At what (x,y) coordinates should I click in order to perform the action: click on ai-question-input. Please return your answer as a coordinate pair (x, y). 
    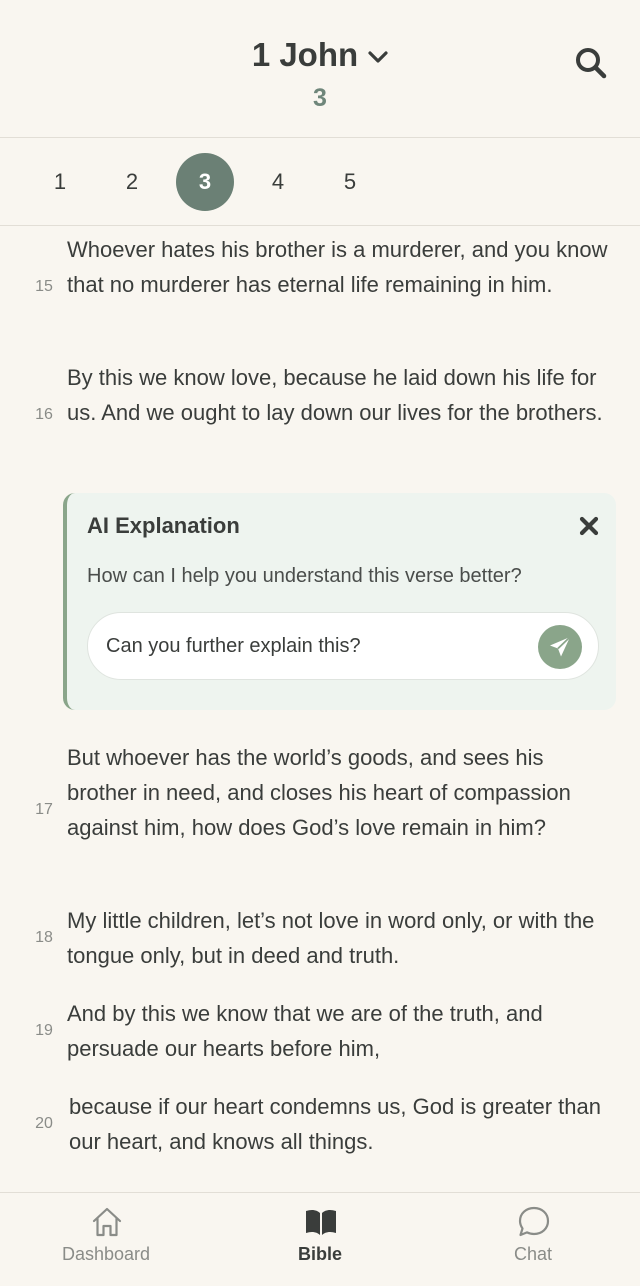
    Looking at the image, I should click on (316, 646).